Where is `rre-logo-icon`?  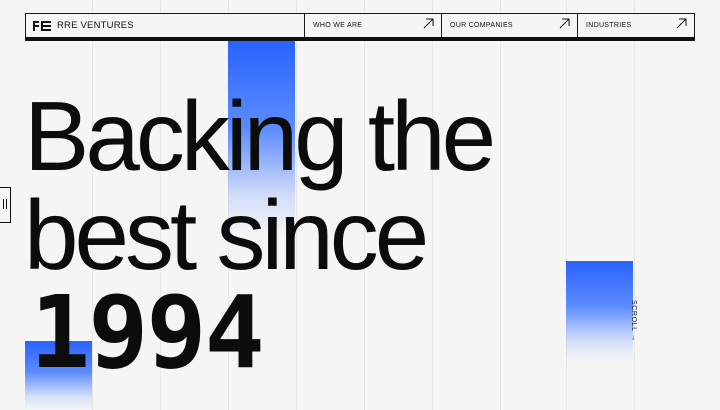
rre-logo-icon is located at coordinates (42, 25).